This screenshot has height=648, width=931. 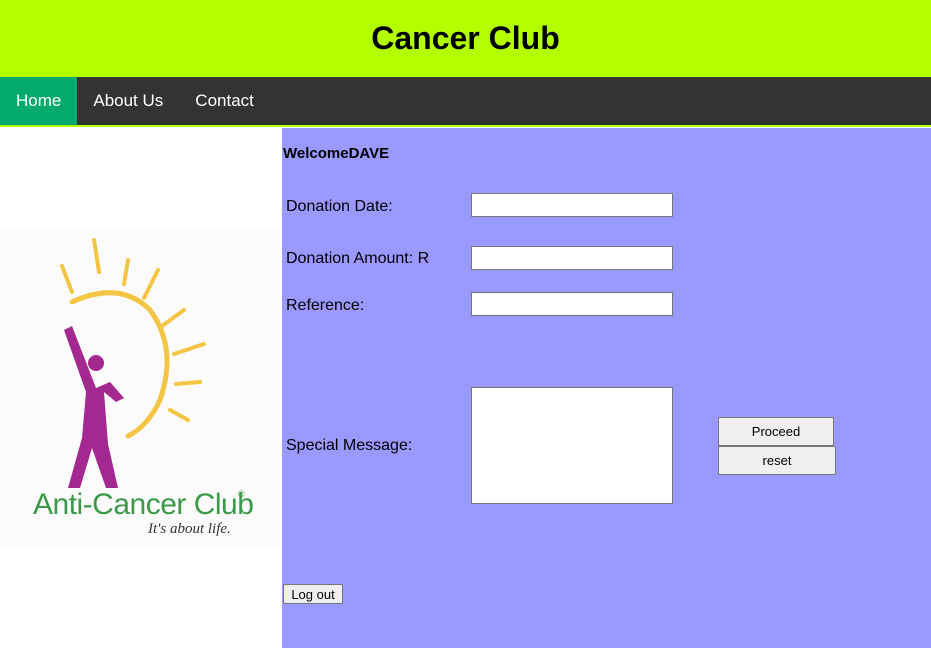 I want to click on nav-divider, so click(x=465, y=126).